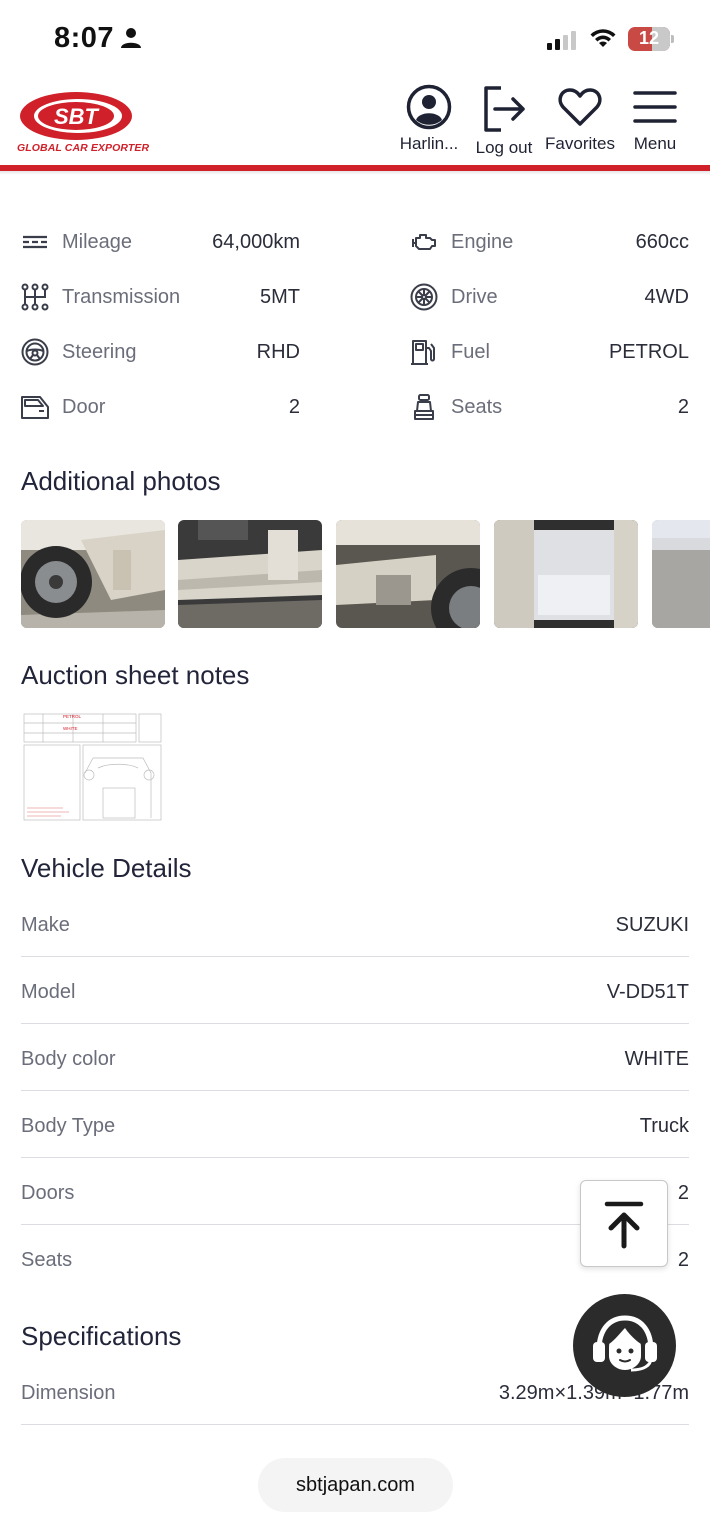 The image size is (710, 1536). I want to click on vehicle-details-title: Vehicle Details, so click(106, 868).